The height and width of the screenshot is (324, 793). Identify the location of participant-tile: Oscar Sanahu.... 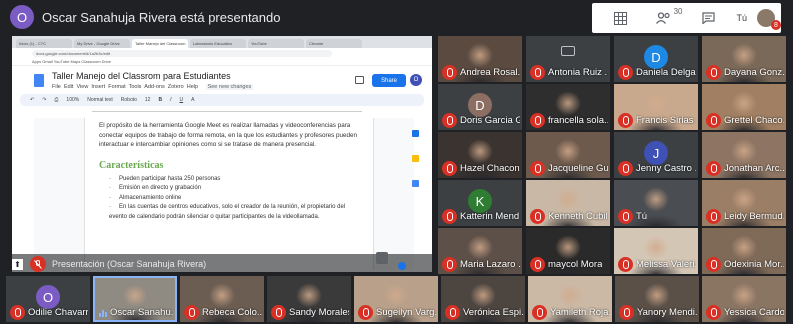
(135, 299).